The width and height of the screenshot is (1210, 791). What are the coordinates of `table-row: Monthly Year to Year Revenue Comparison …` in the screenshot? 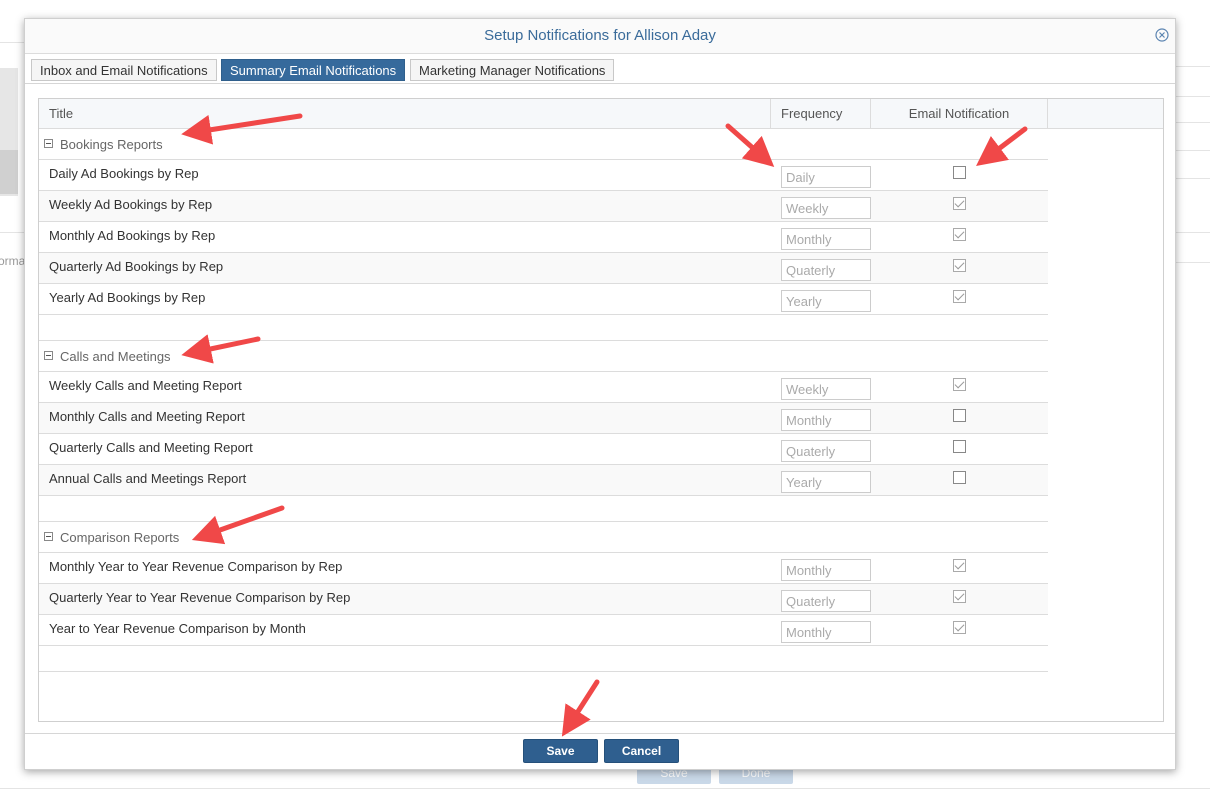 It's located at (543, 568).